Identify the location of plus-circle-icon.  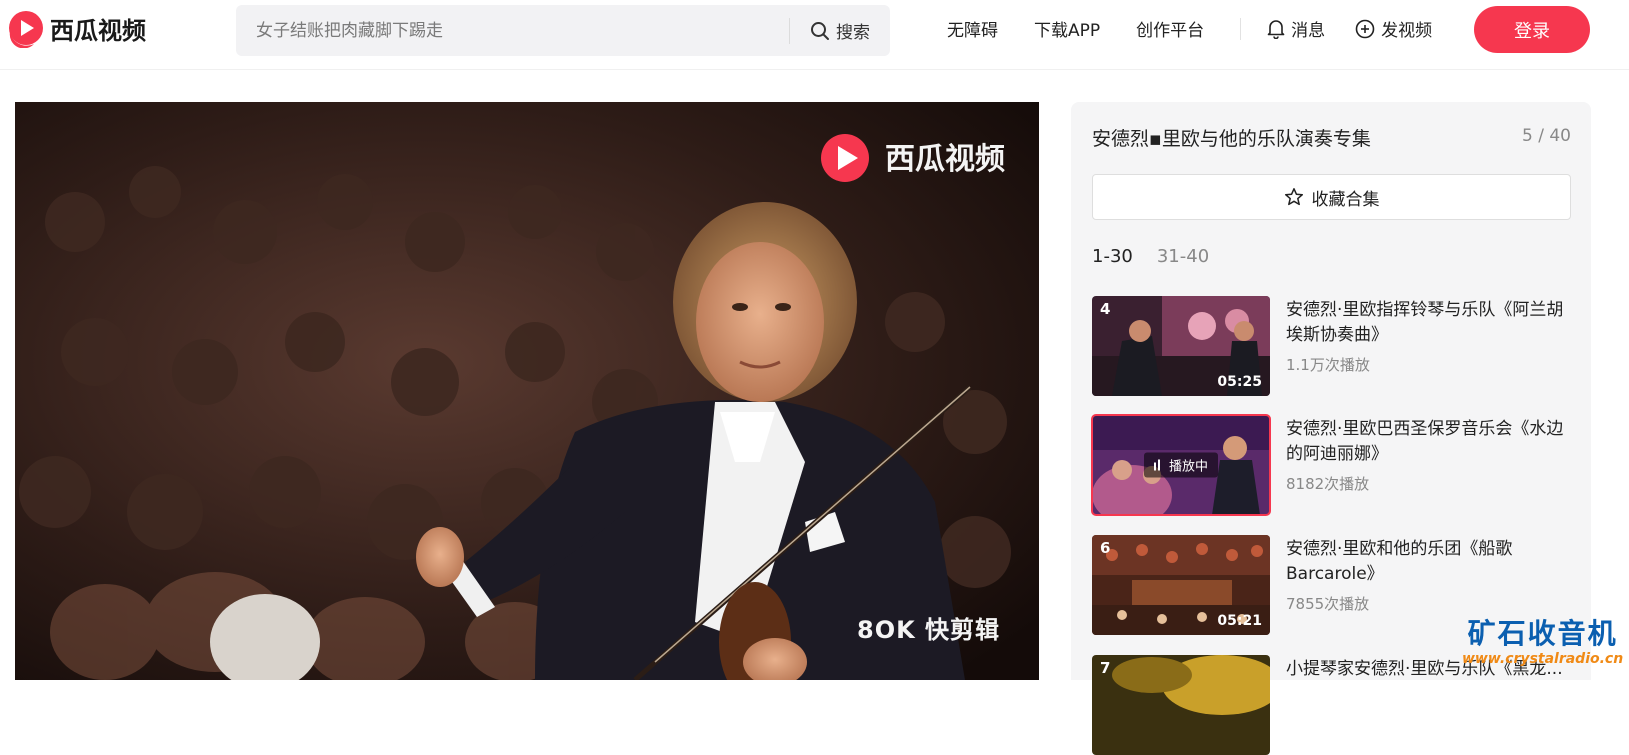
(1365, 28).